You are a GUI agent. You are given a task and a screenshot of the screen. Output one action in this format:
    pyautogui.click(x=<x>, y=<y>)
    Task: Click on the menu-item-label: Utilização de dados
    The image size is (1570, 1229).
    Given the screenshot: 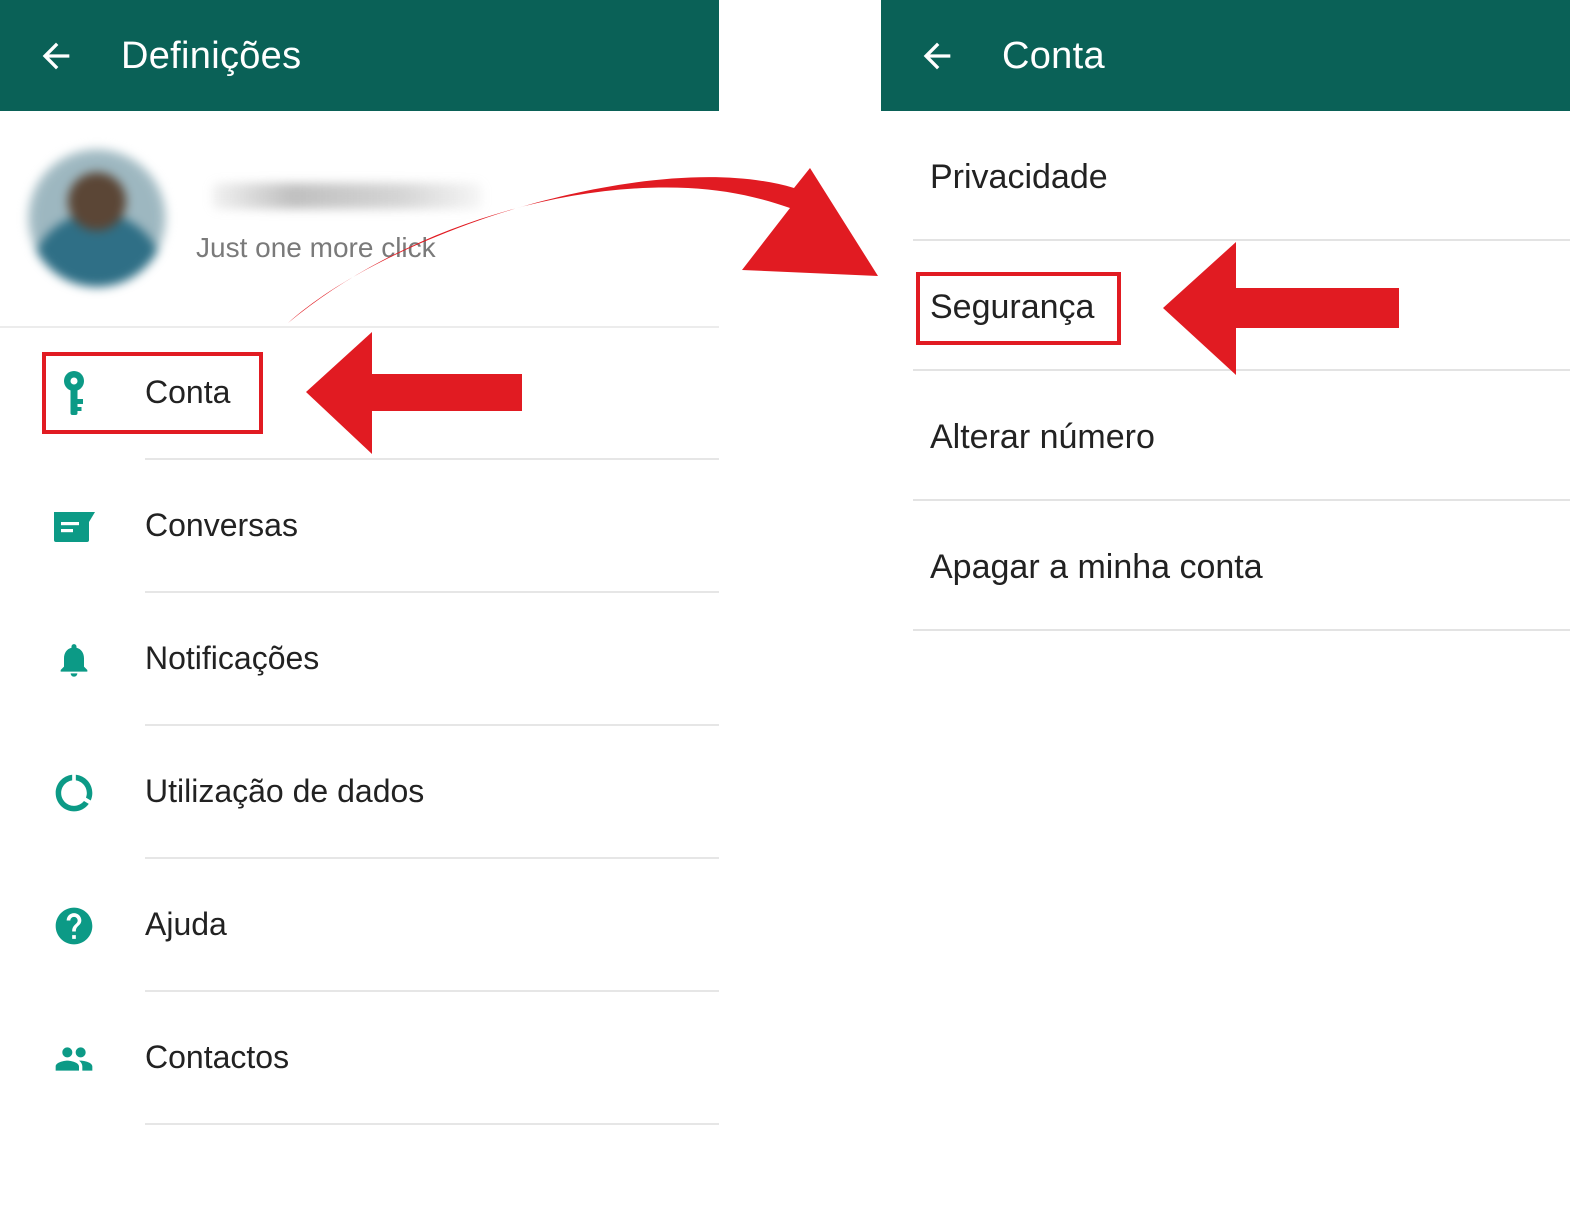 What is the action you would take?
    pyautogui.click(x=285, y=791)
    